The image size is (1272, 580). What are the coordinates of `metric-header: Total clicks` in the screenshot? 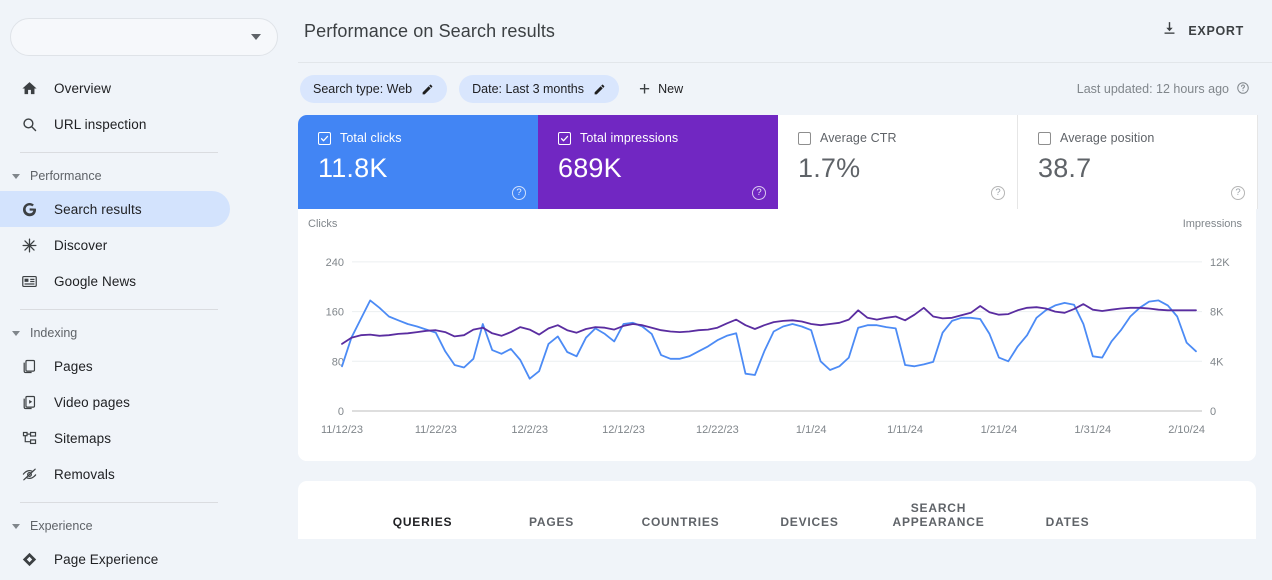 It's located at (419, 138).